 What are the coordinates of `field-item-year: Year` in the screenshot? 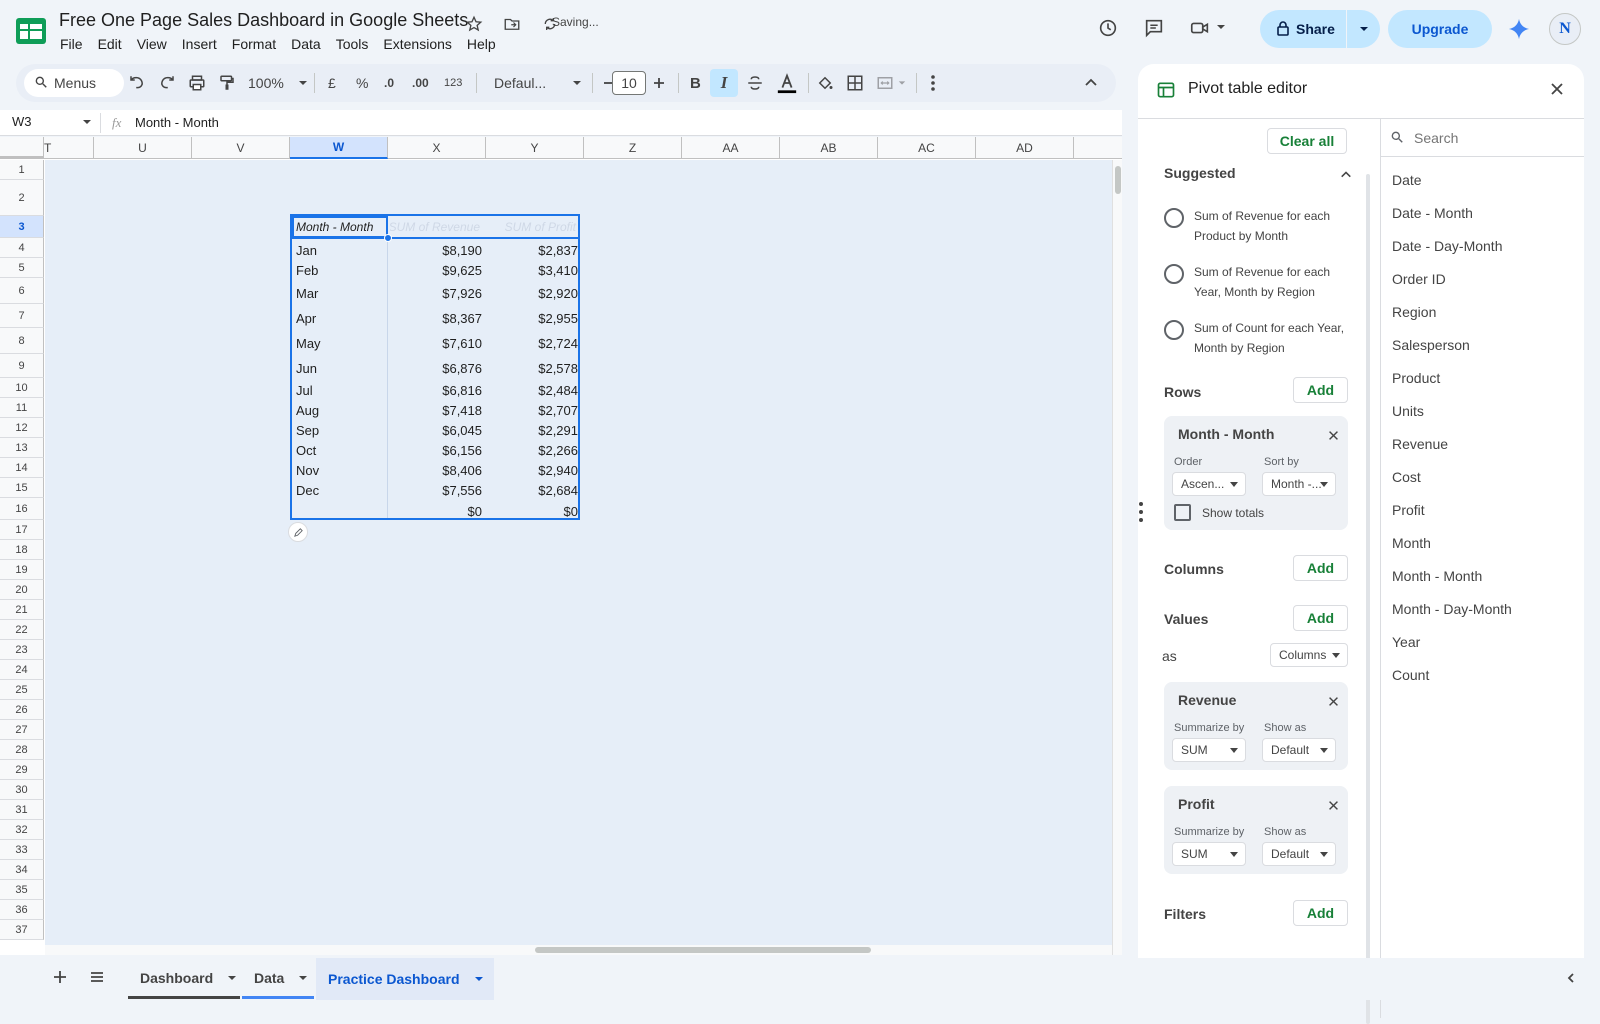 It's located at (1406, 642).